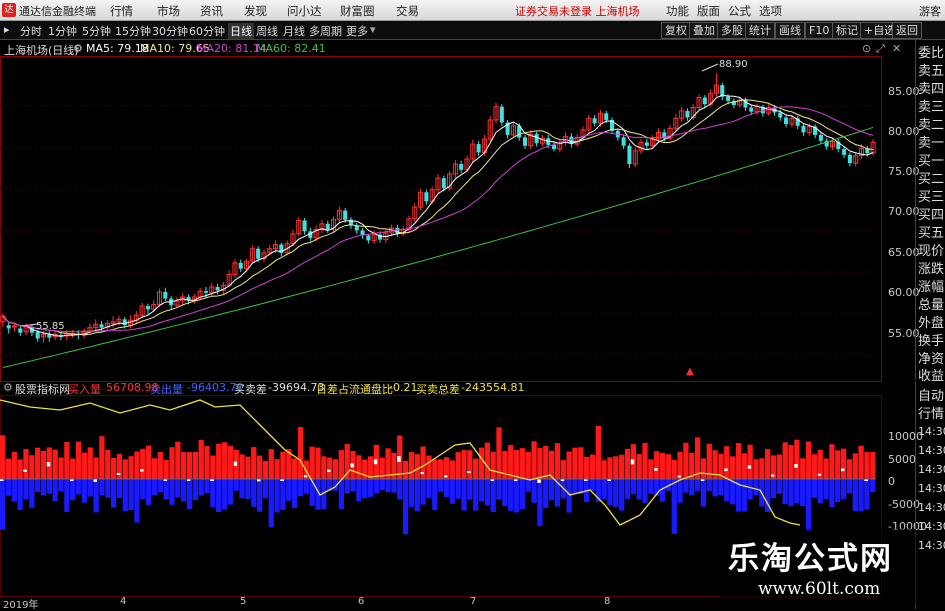 Image resolution: width=945 pixels, height=611 pixels. I want to click on side-label: 买一, so click(931, 159).